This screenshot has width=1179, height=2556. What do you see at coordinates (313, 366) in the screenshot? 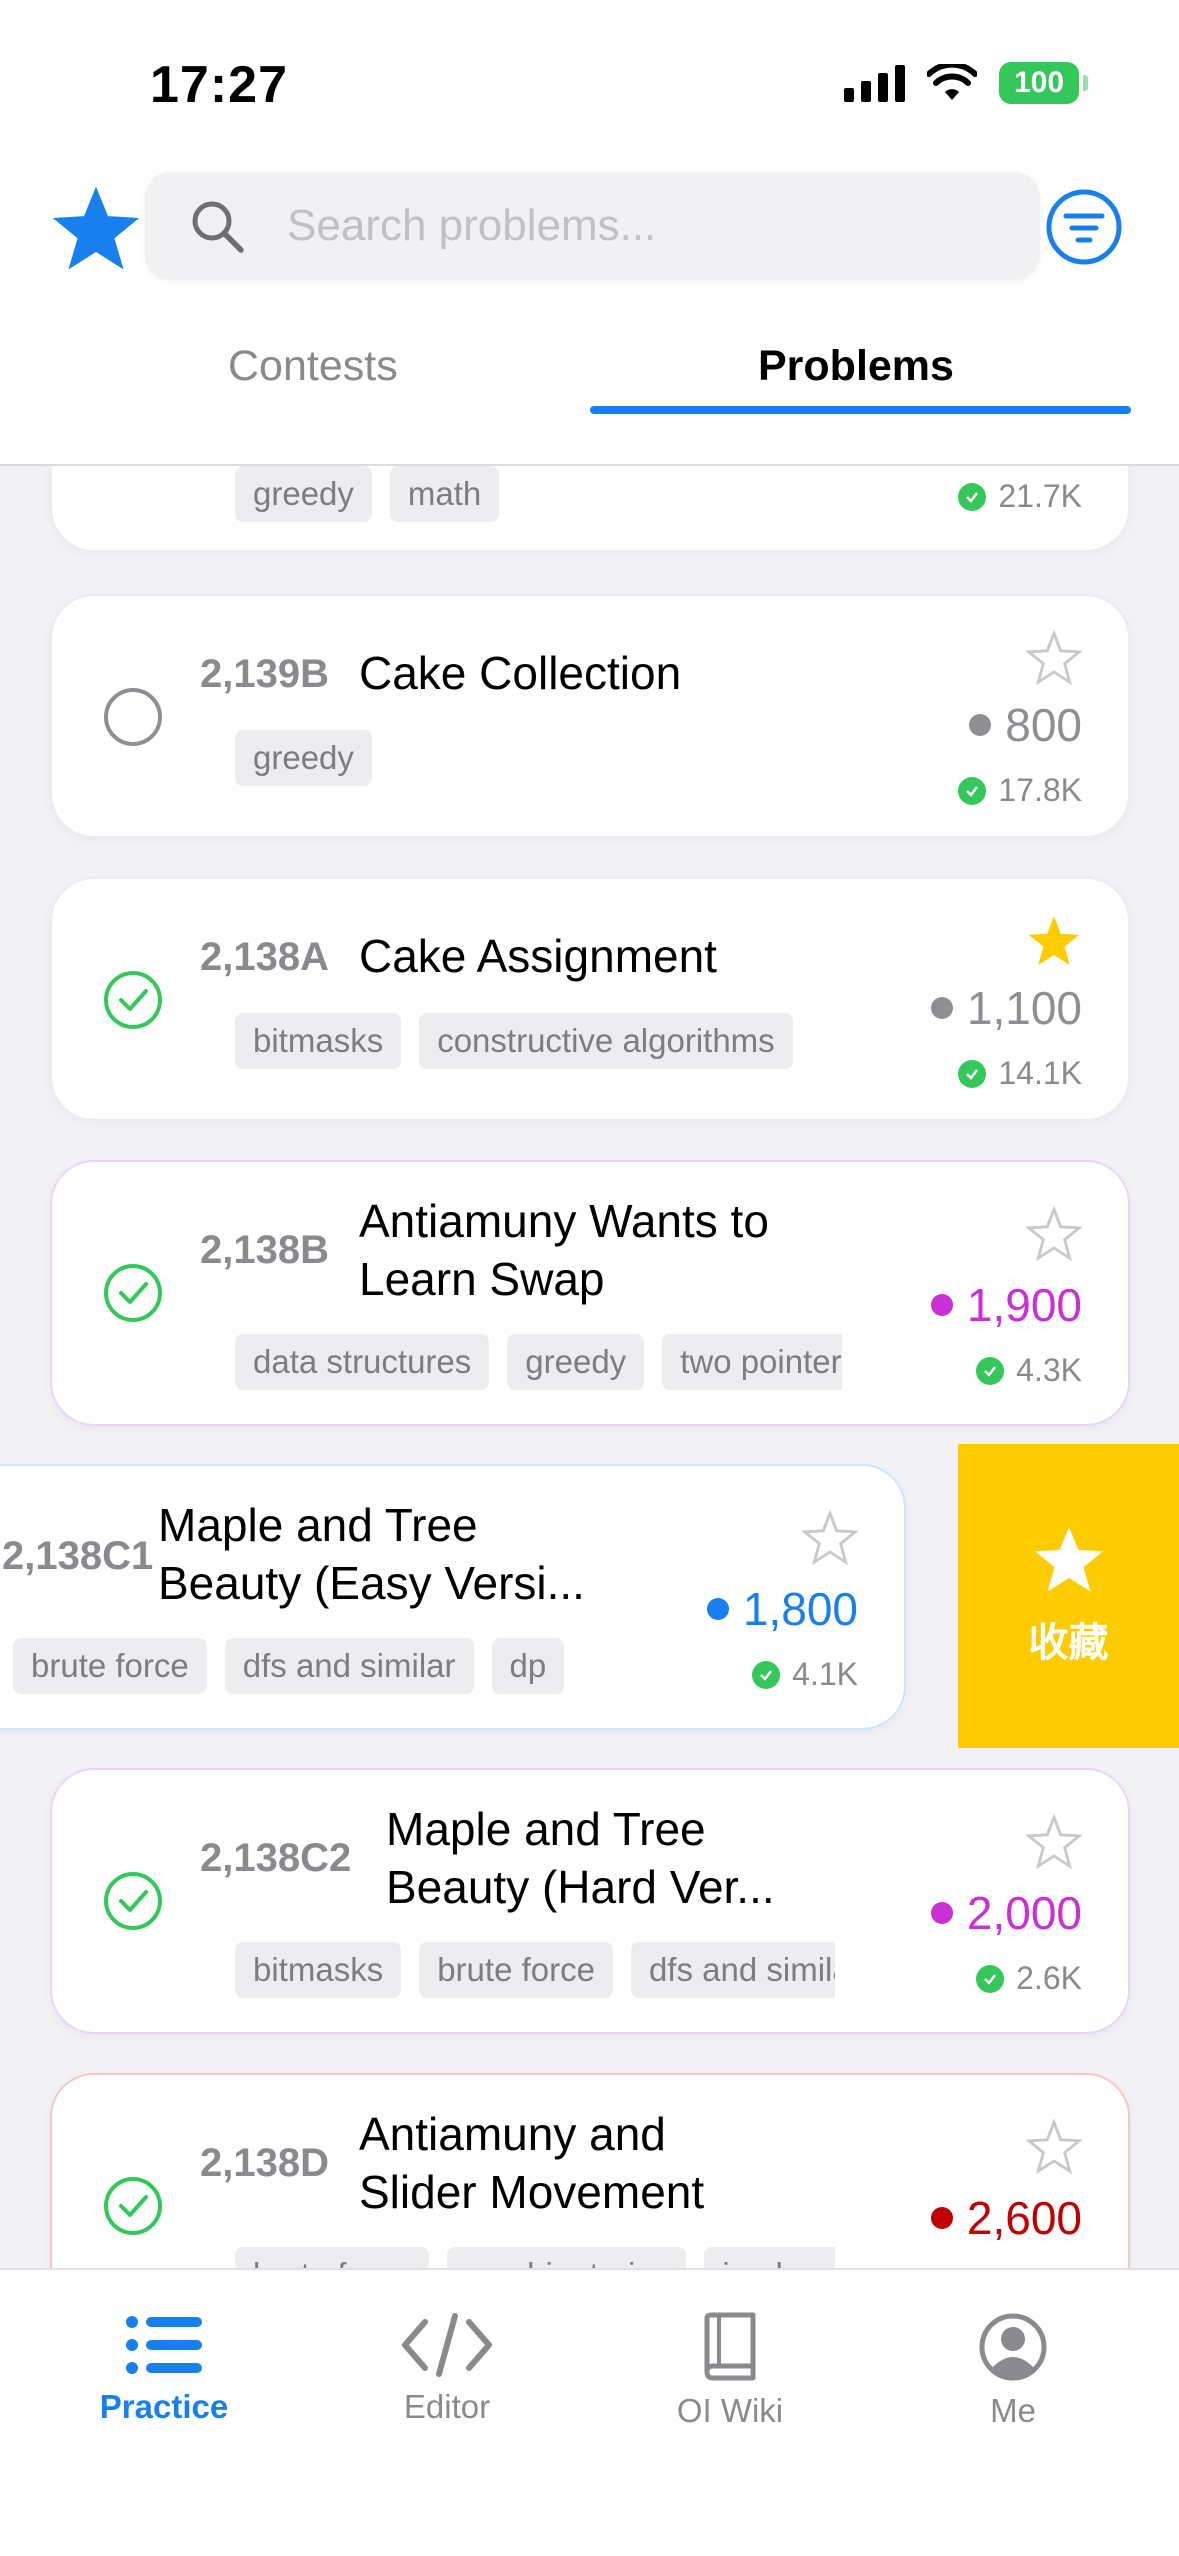
I see `tab-contests: Contests` at bounding box center [313, 366].